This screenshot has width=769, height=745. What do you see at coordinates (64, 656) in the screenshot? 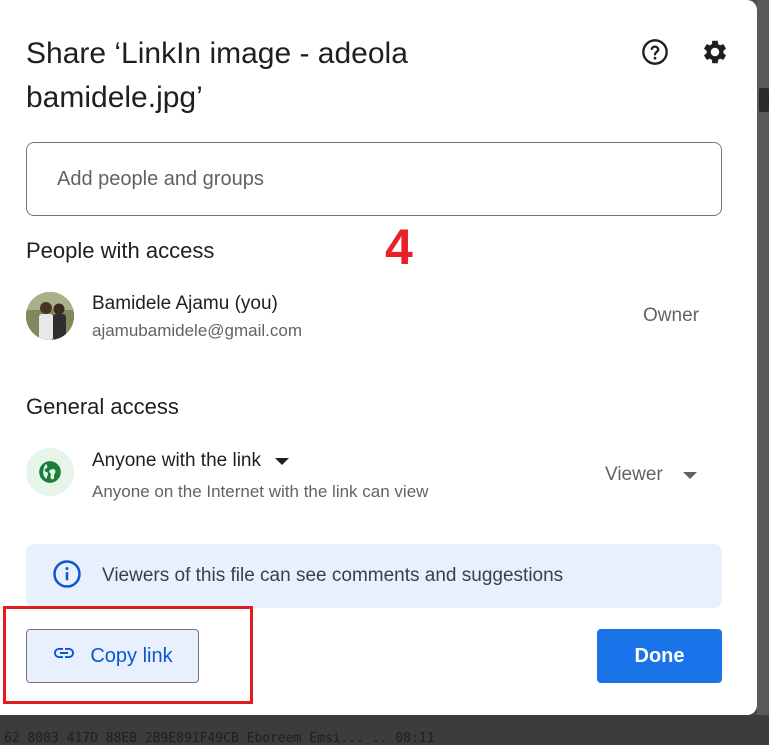
I see `link-icon` at bounding box center [64, 656].